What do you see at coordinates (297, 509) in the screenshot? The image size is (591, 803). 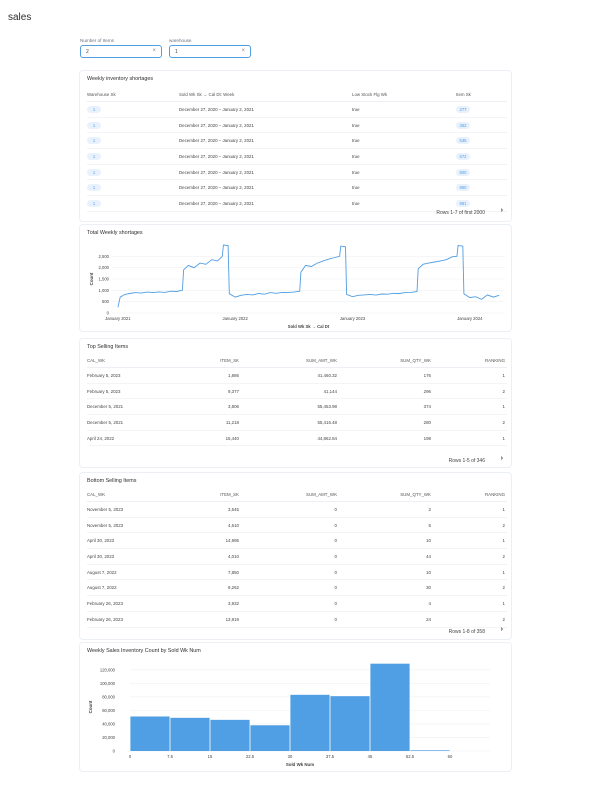 I see `table-row: November 5, 2023 3,545 0 2 1` at bounding box center [297, 509].